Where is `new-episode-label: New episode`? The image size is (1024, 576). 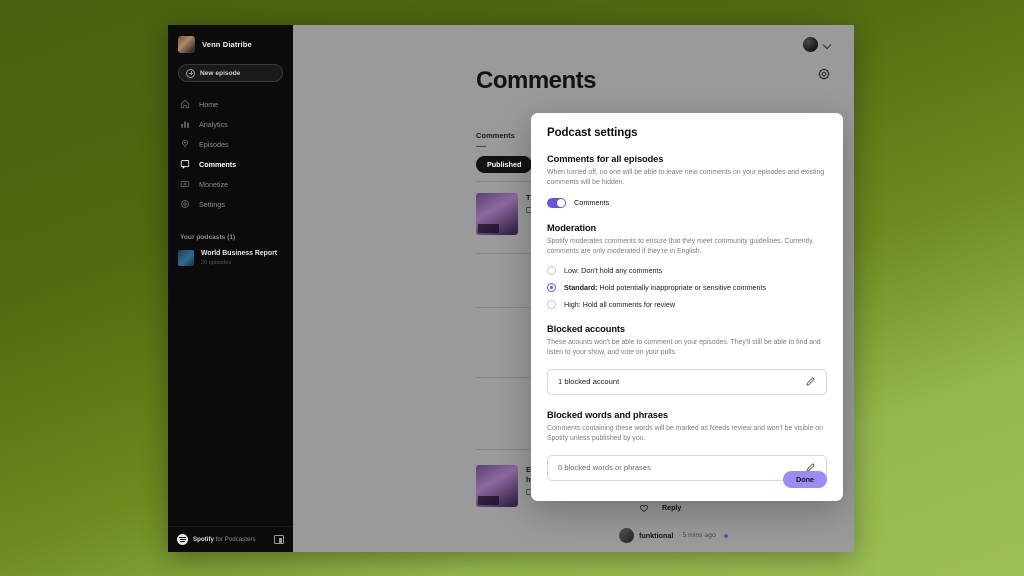 new-episode-label: New episode is located at coordinates (220, 73).